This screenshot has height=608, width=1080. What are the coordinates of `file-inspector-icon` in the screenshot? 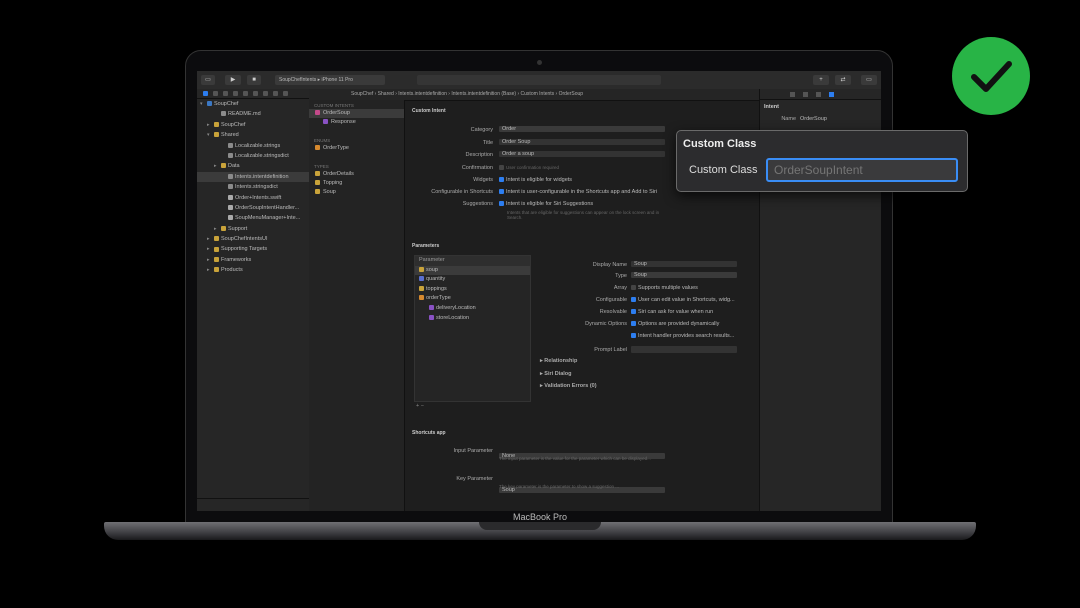 It's located at (792, 94).